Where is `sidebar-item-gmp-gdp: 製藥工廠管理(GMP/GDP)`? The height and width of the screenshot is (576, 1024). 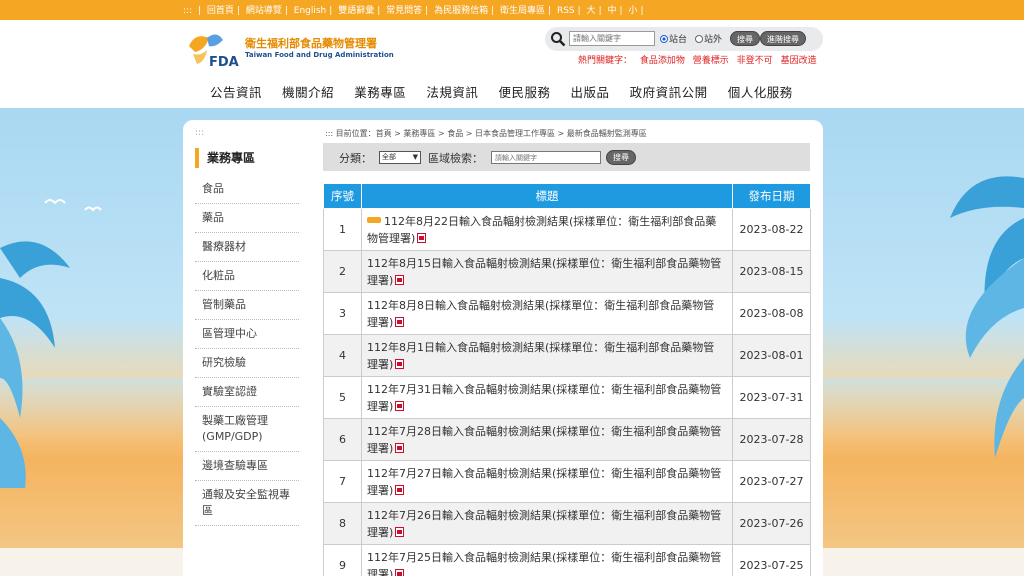
sidebar-item-gmp-gdp: 製藥工廠管理(GMP/GDP) is located at coordinates (247, 429).